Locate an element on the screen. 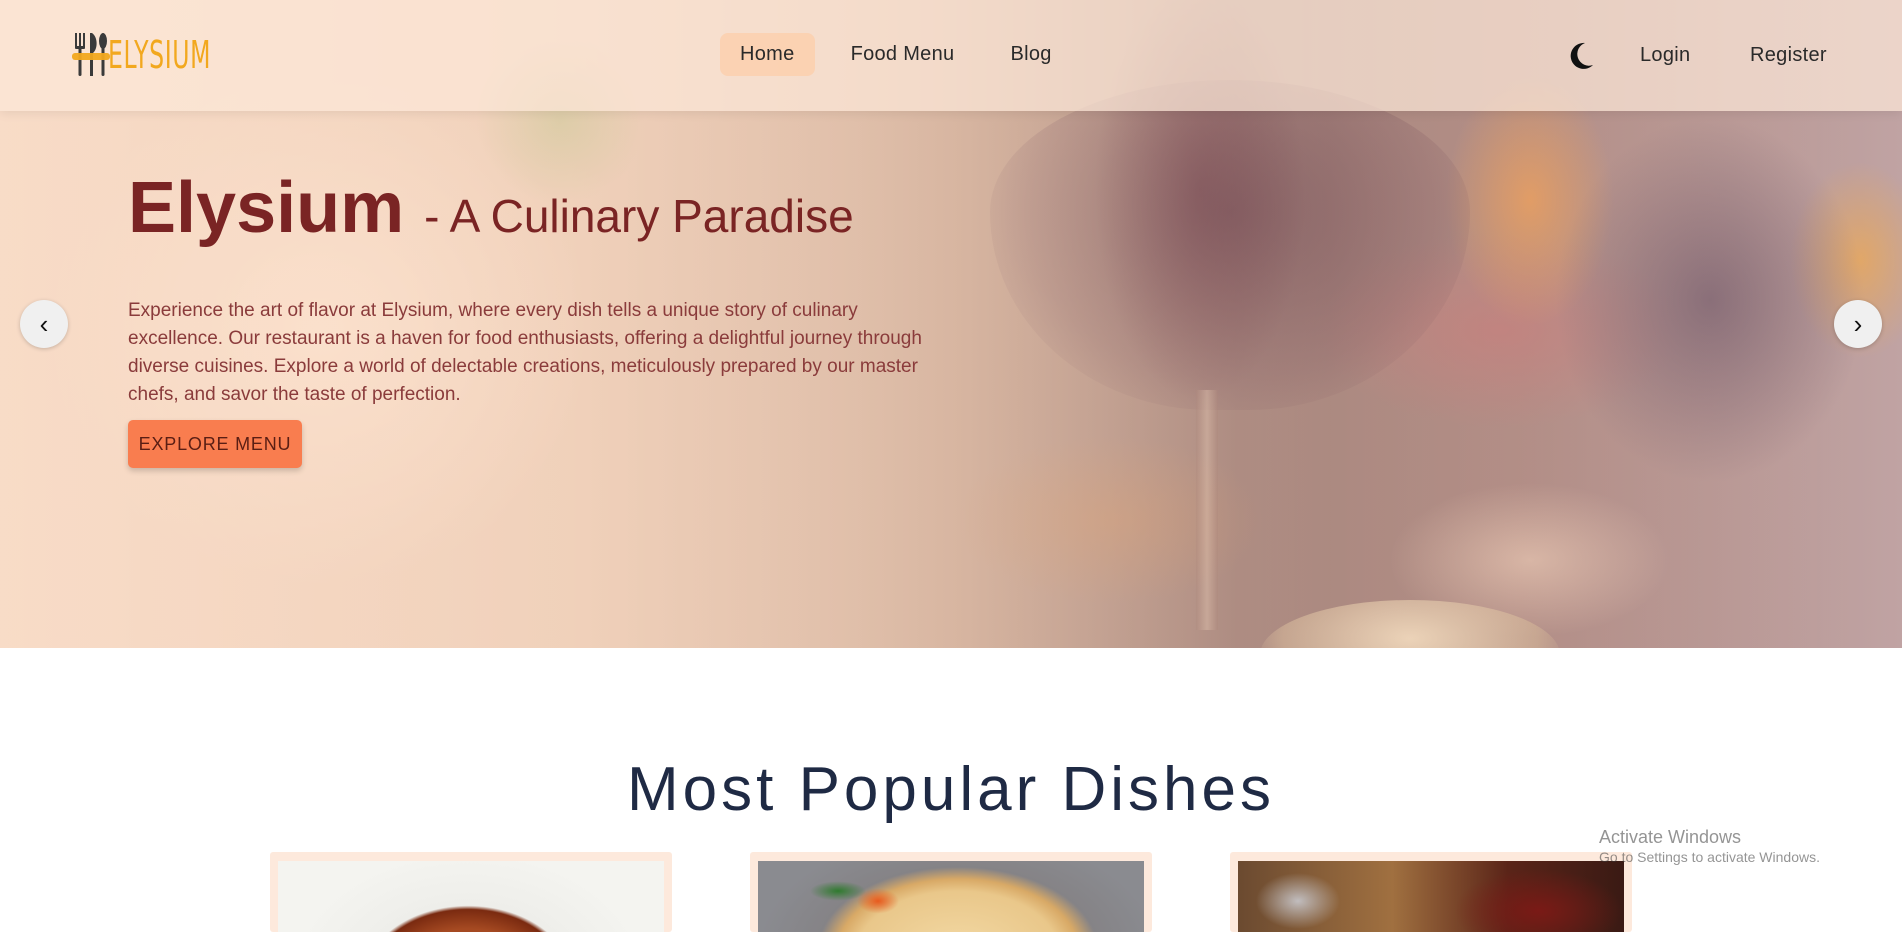  activate-title: Activate Windows is located at coordinates (1670, 837).